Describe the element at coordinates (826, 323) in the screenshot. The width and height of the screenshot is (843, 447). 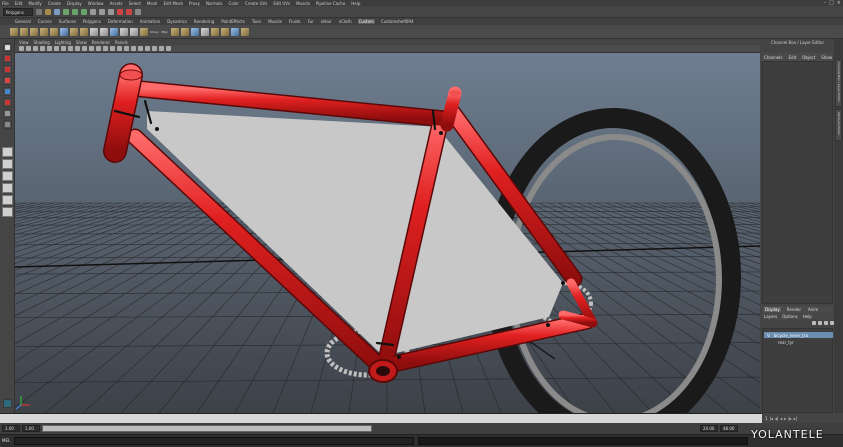
I see `move-layer-up-icon` at that location.